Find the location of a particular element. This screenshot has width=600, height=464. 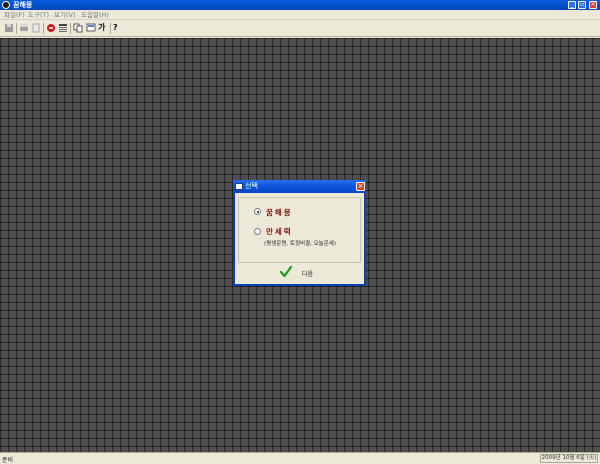

option-group: 꿈해몽 만세력 (평생운명, 토정비결, 오늘운세) is located at coordinates (299, 230).